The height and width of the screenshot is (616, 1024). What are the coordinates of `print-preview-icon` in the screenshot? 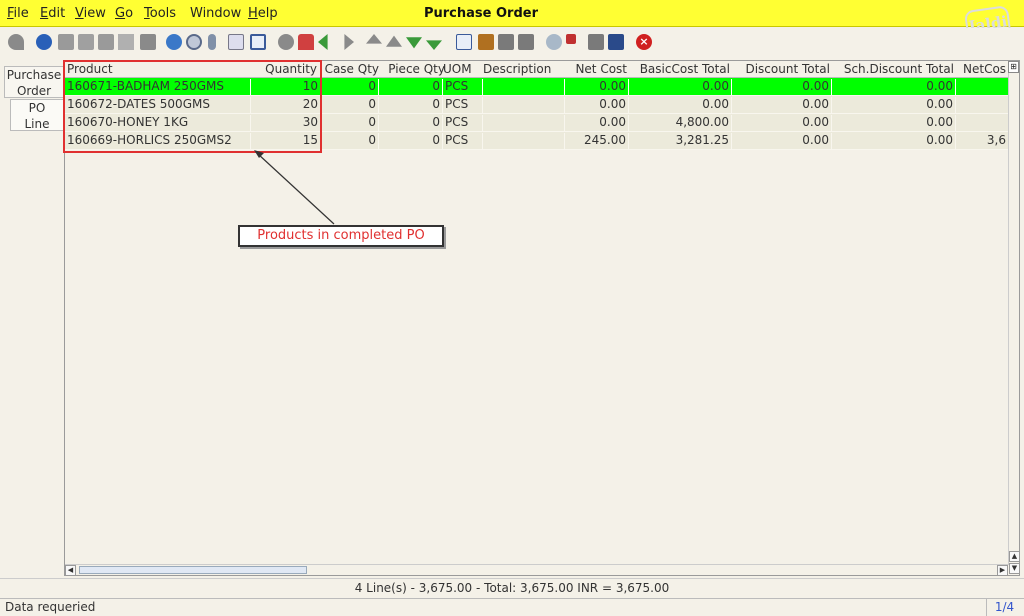 It's located at (506, 42).